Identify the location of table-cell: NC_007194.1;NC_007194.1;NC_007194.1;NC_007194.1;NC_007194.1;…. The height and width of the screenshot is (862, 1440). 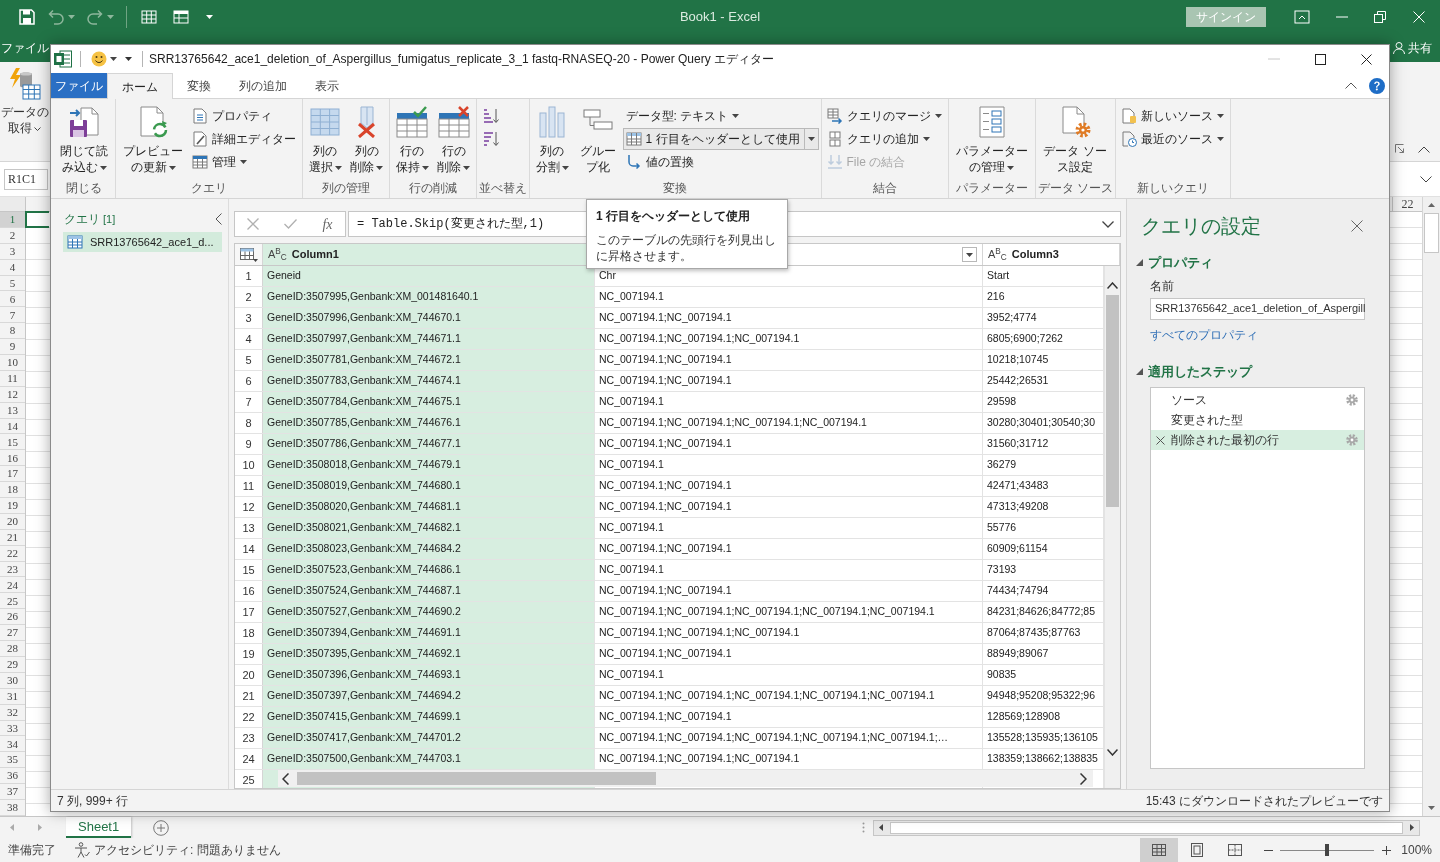
(789, 738).